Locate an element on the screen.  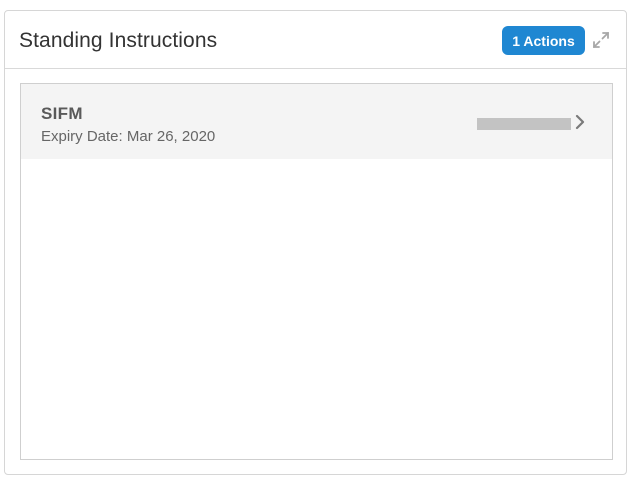
expand-icon is located at coordinates (601, 40).